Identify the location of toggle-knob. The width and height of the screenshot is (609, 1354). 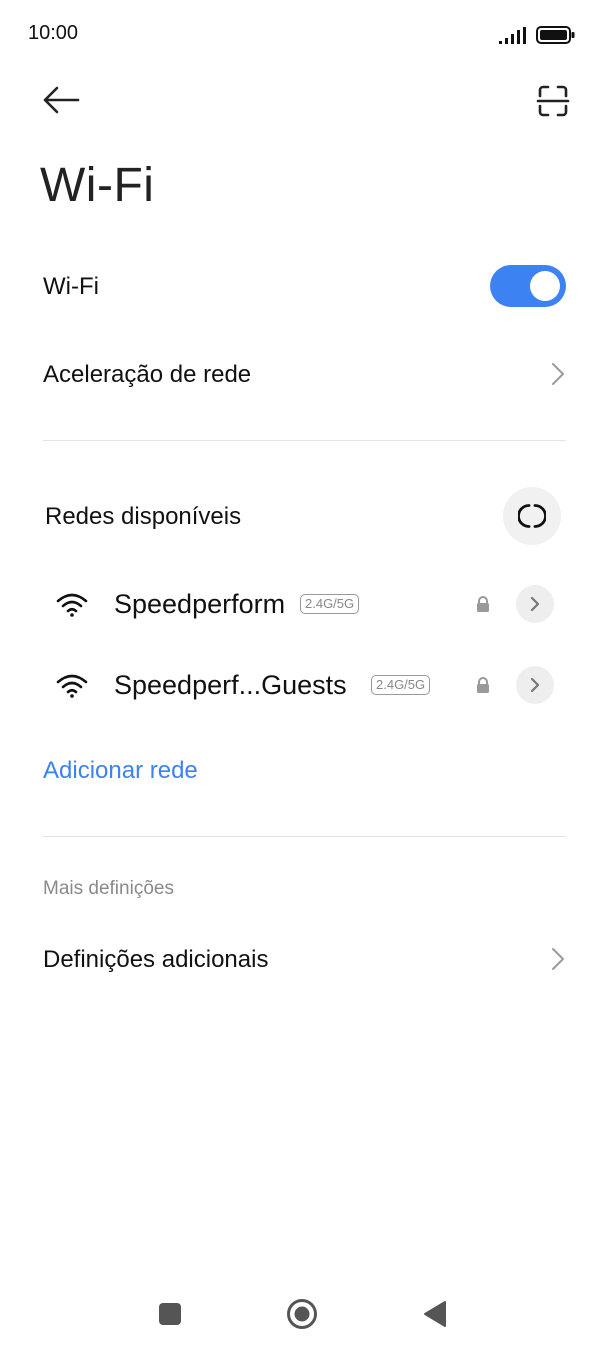
(545, 286).